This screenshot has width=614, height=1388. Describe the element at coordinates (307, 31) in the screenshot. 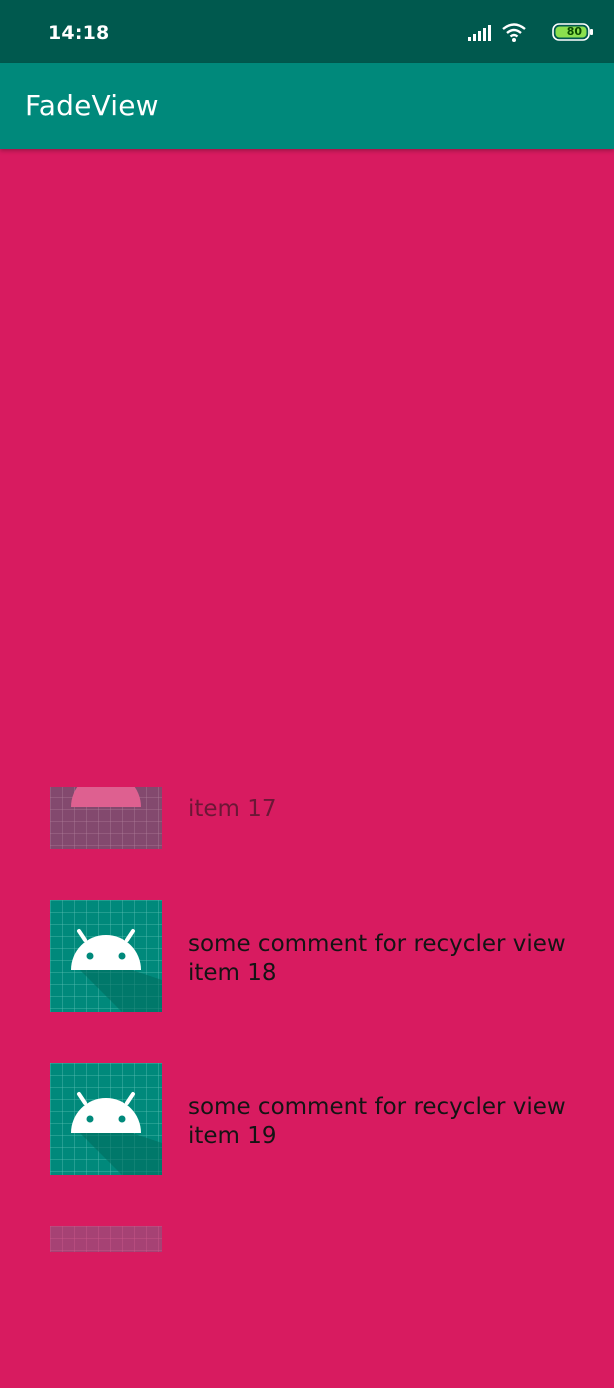

I see `status-bar: 14:18 80` at that location.